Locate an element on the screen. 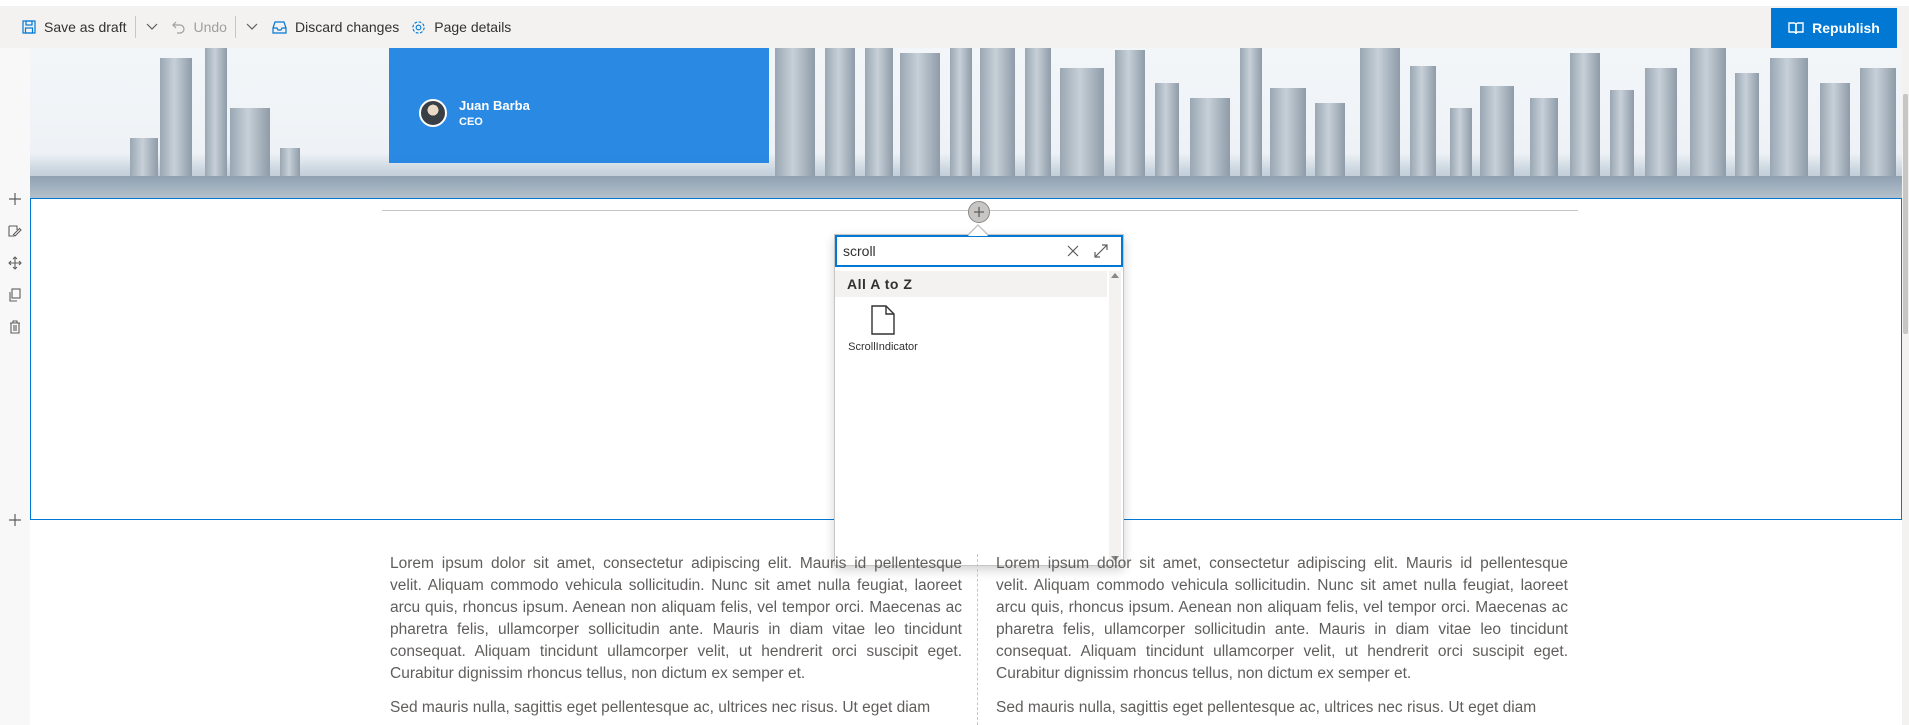 This screenshot has width=1909, height=725. undo-label: Undo is located at coordinates (210, 27).